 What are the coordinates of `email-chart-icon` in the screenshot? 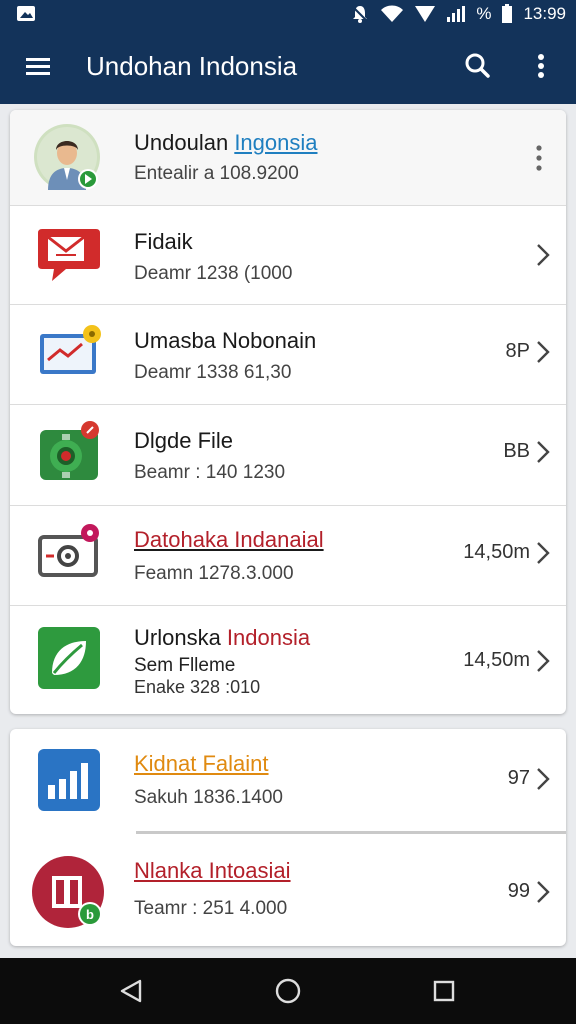 It's located at (70, 349).